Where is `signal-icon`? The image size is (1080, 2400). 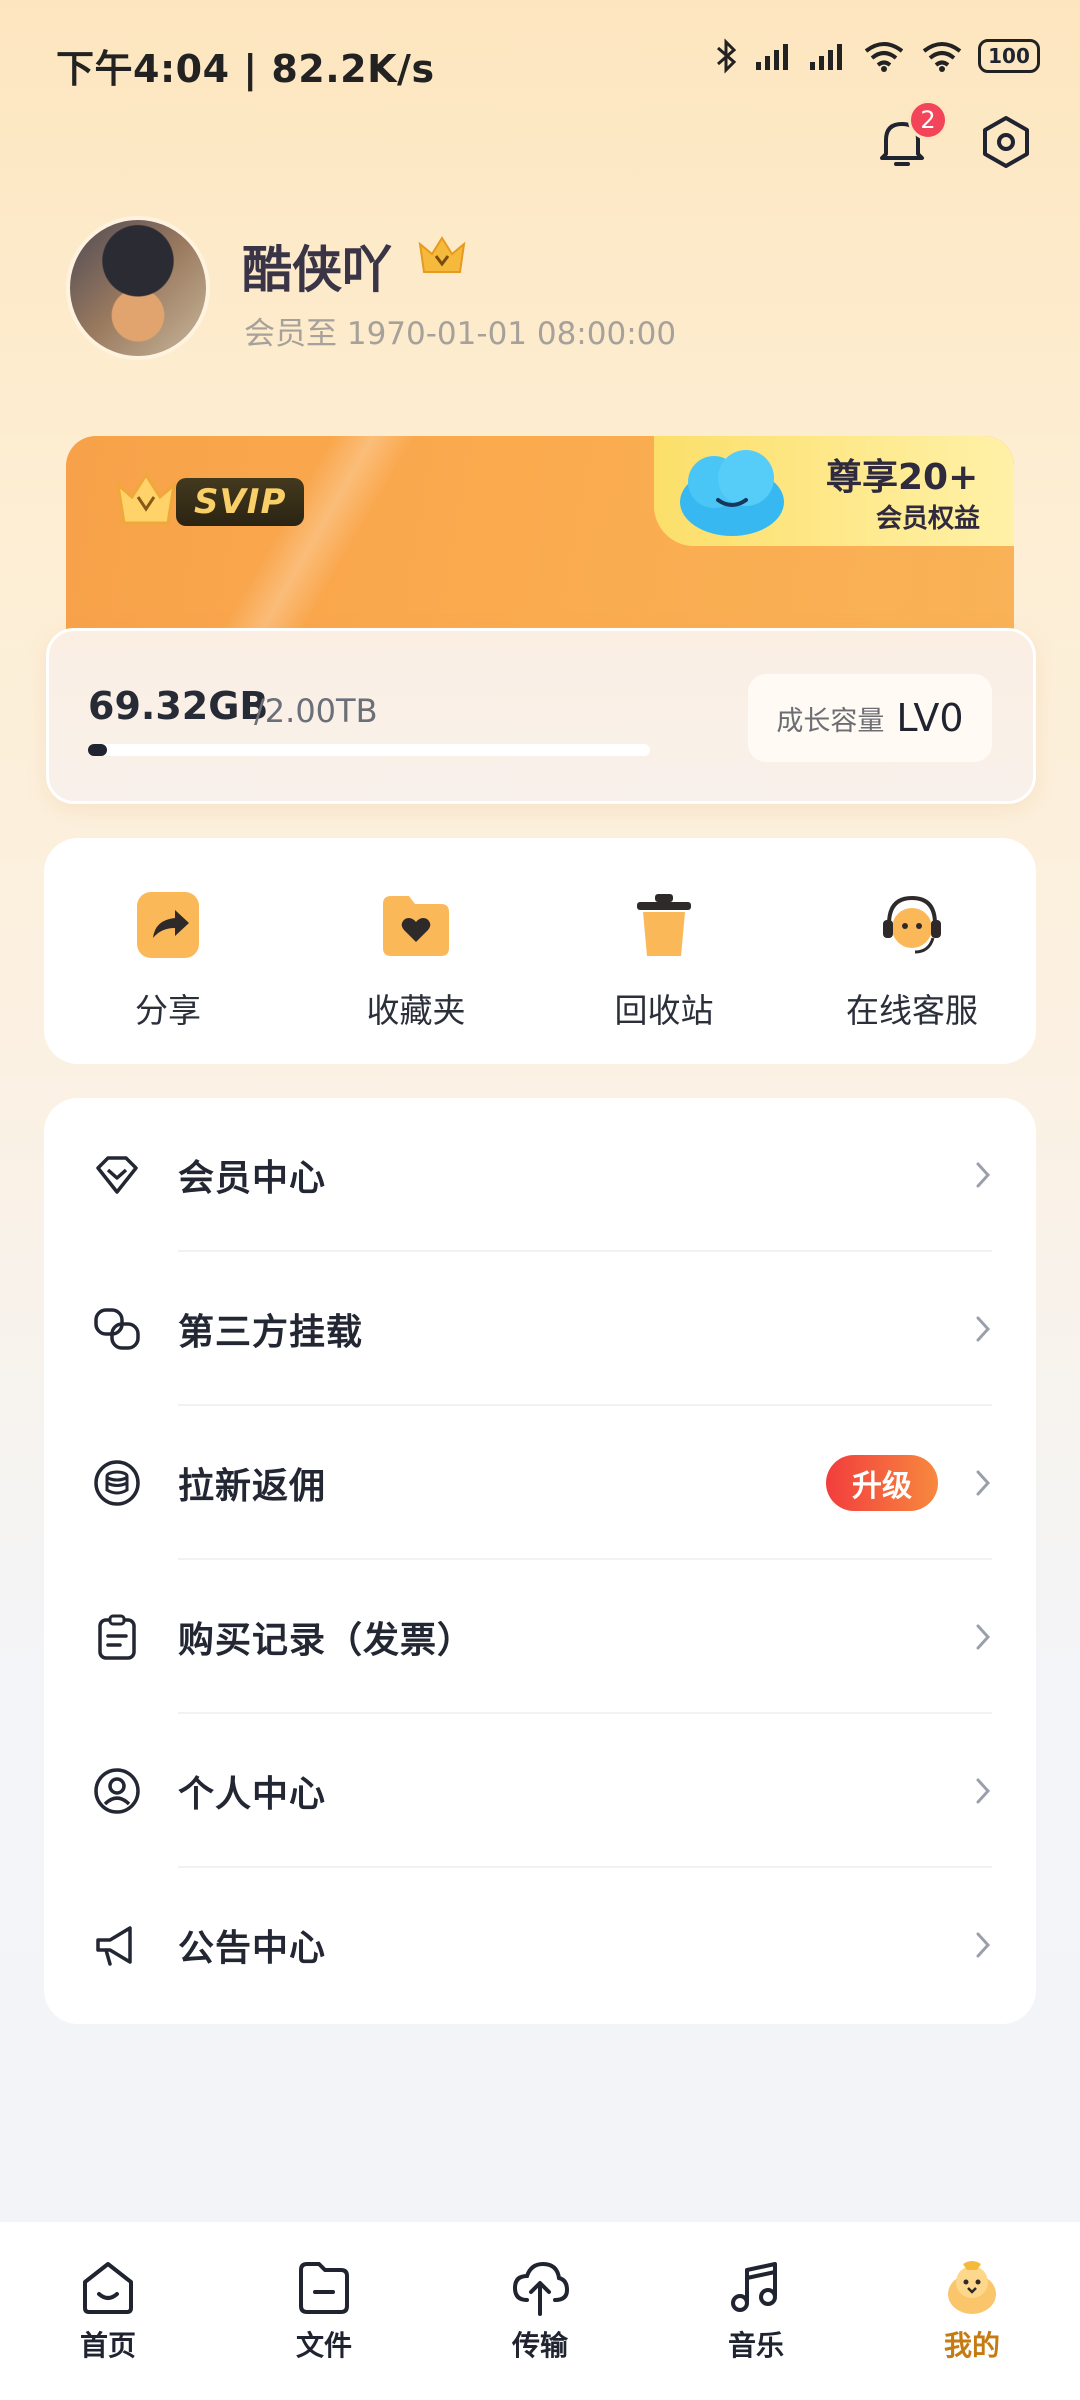
signal-icon is located at coordinates (772, 57).